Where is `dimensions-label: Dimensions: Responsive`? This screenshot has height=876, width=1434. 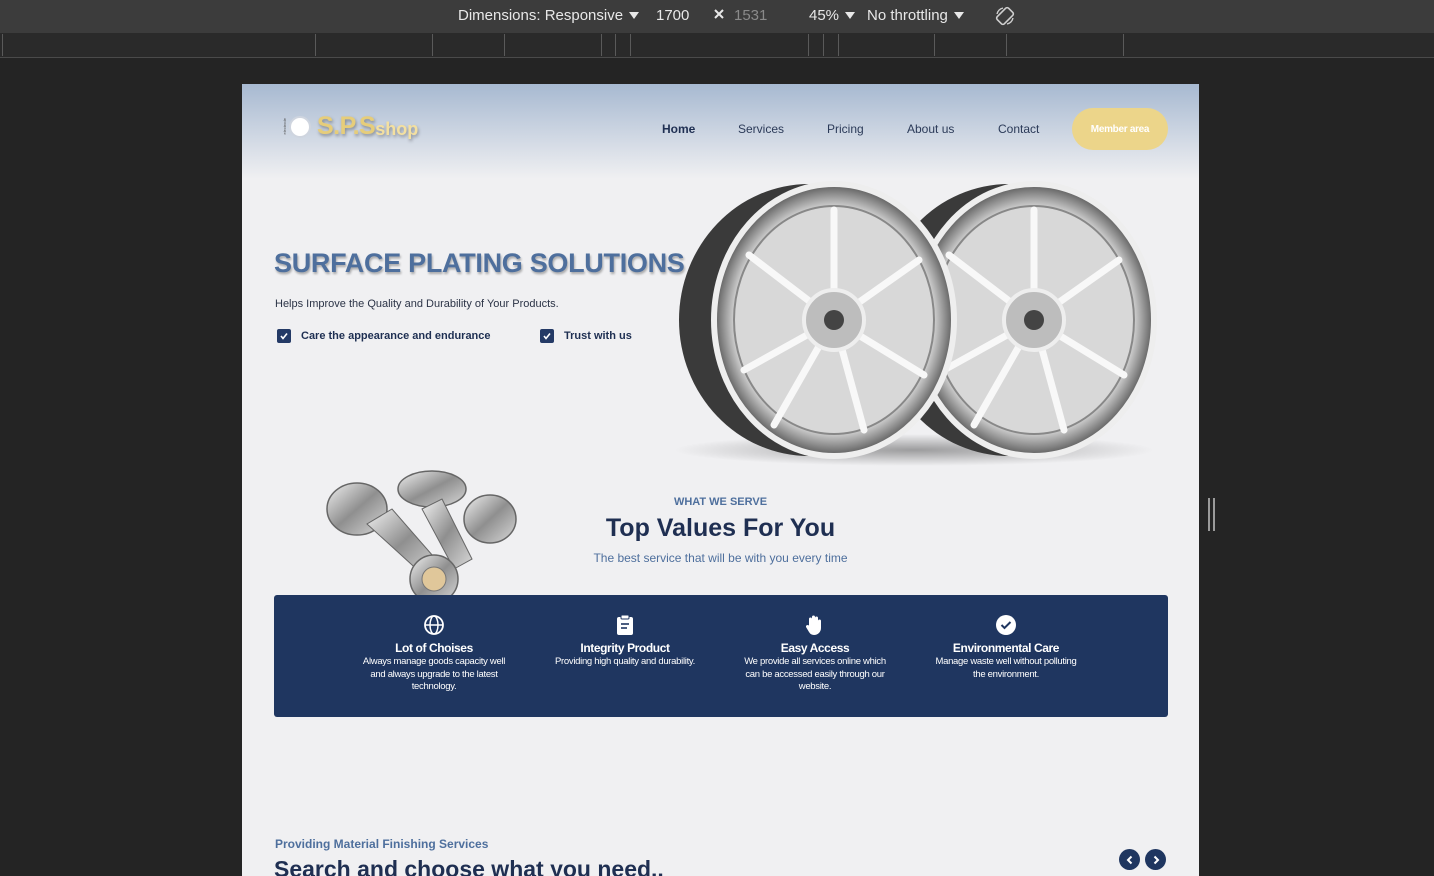
dimensions-label: Dimensions: Responsive is located at coordinates (541, 15).